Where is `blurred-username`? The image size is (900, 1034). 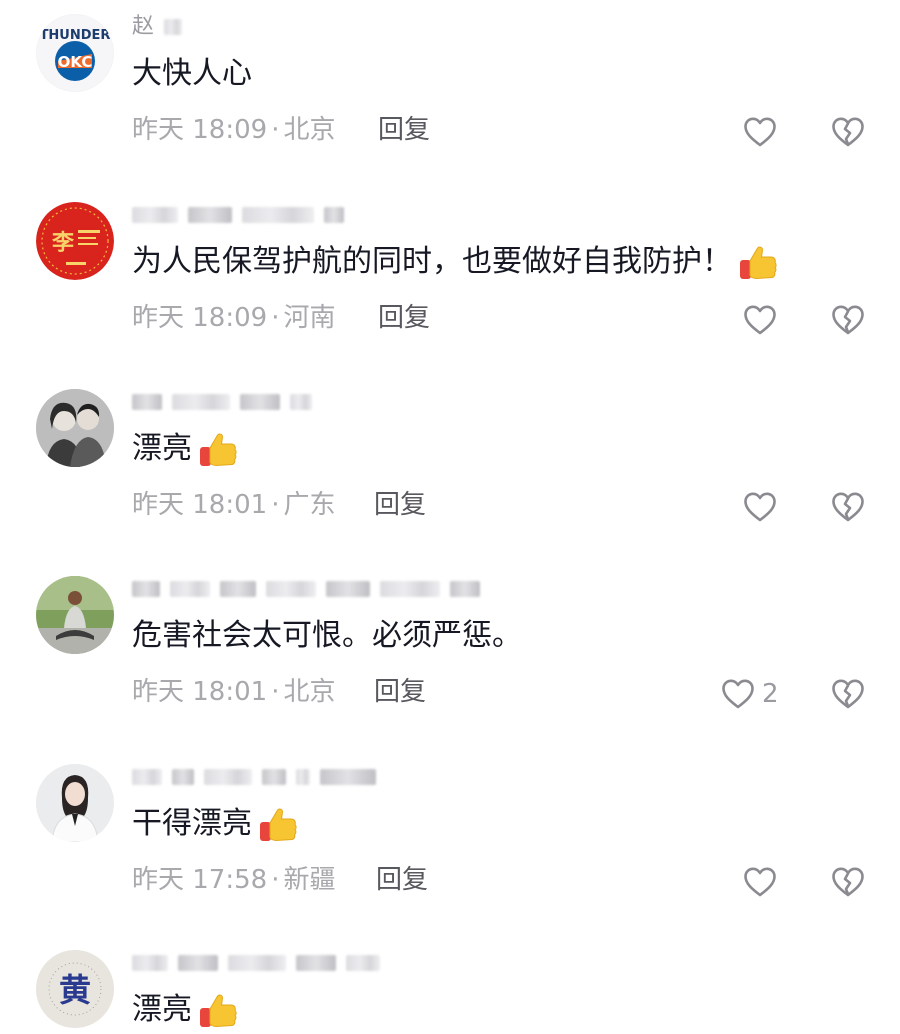 blurred-username is located at coordinates (173, 27).